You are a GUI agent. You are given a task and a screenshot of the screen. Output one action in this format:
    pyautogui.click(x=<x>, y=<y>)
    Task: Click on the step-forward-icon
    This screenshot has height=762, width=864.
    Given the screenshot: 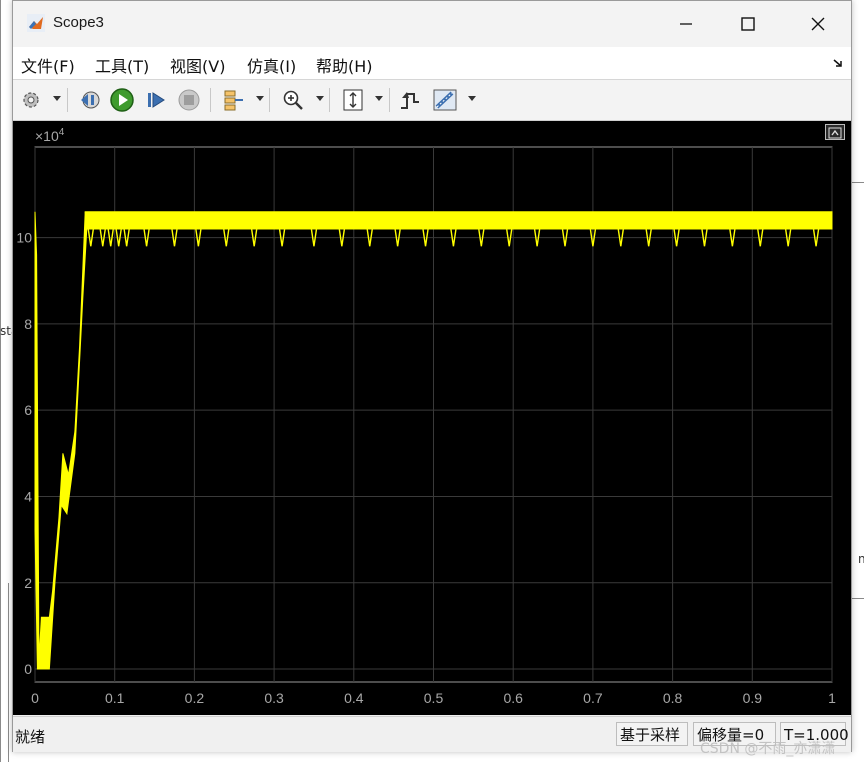 What is the action you would take?
    pyautogui.click(x=156, y=100)
    